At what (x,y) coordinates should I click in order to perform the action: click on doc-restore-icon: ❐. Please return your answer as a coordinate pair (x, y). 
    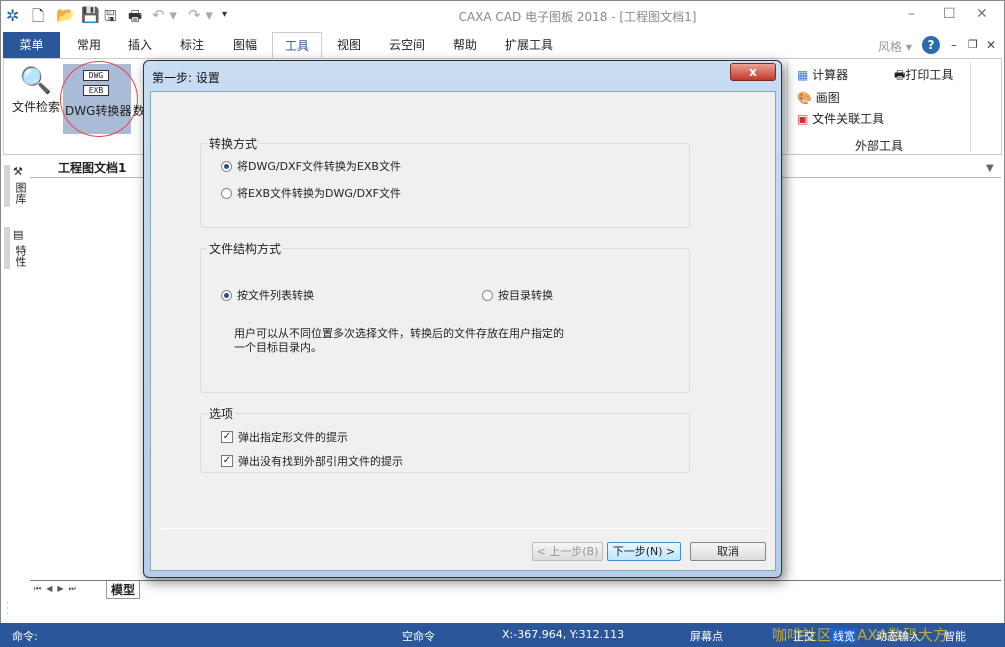
    Looking at the image, I should click on (973, 44).